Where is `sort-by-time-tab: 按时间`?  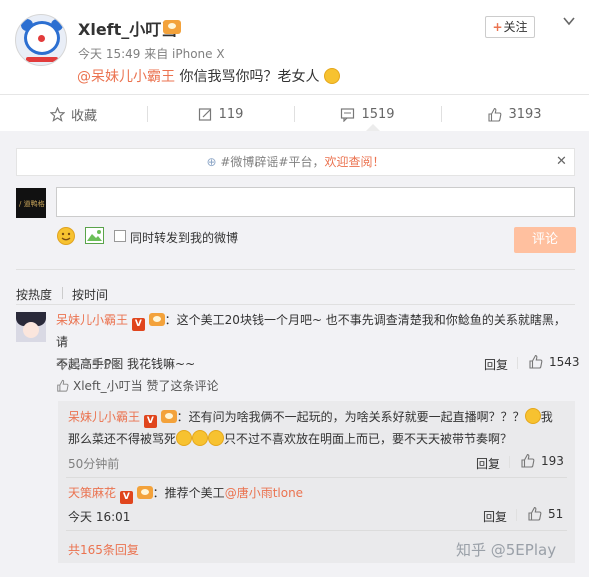
sort-by-time-tab: 按时间 is located at coordinates (90, 294).